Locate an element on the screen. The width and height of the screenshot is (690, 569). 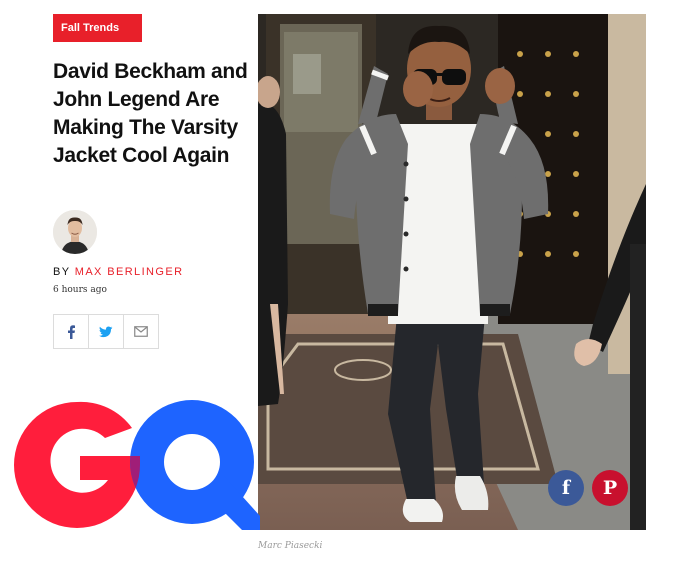
photo-share-facebook-button: f is located at coordinates (566, 488).